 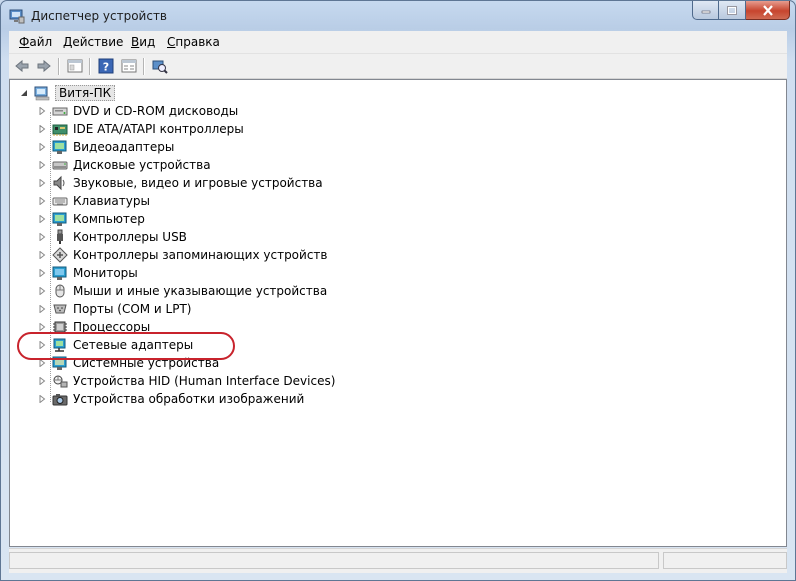 I want to click on device-manager-icon, so click(x=17, y=16).